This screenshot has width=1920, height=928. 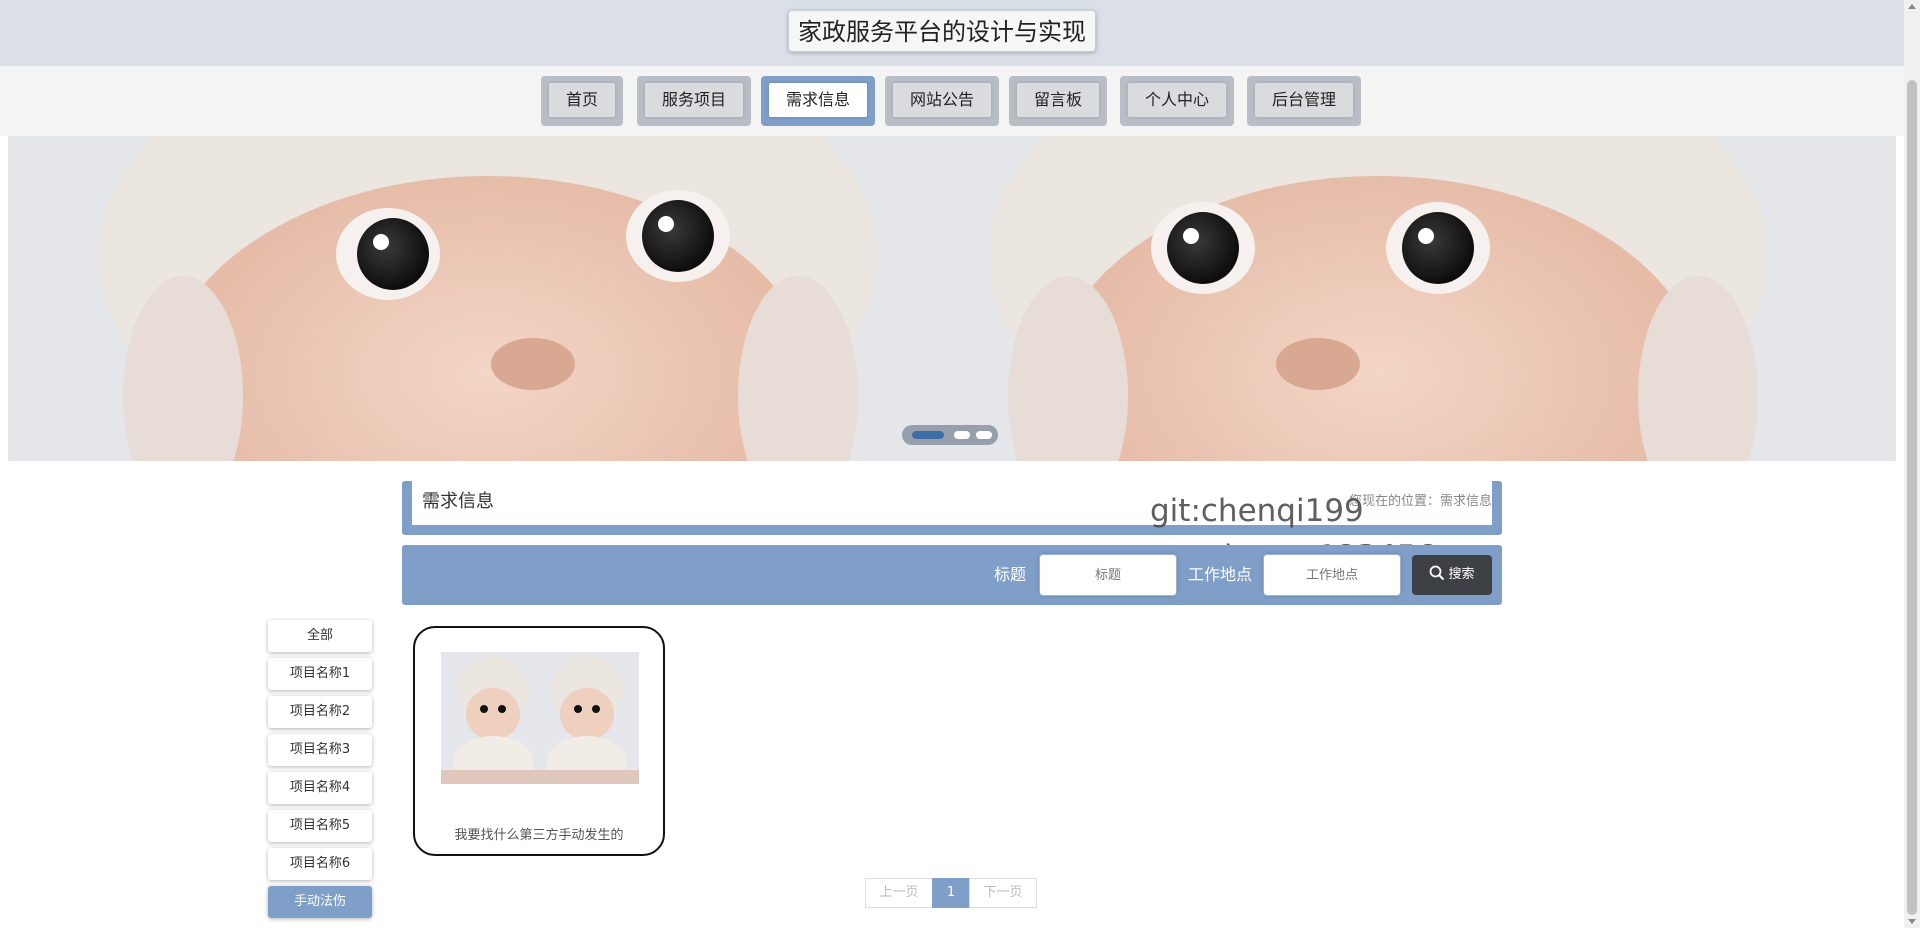 I want to click on nav-item-message-board: 留言板, so click(x=1058, y=101).